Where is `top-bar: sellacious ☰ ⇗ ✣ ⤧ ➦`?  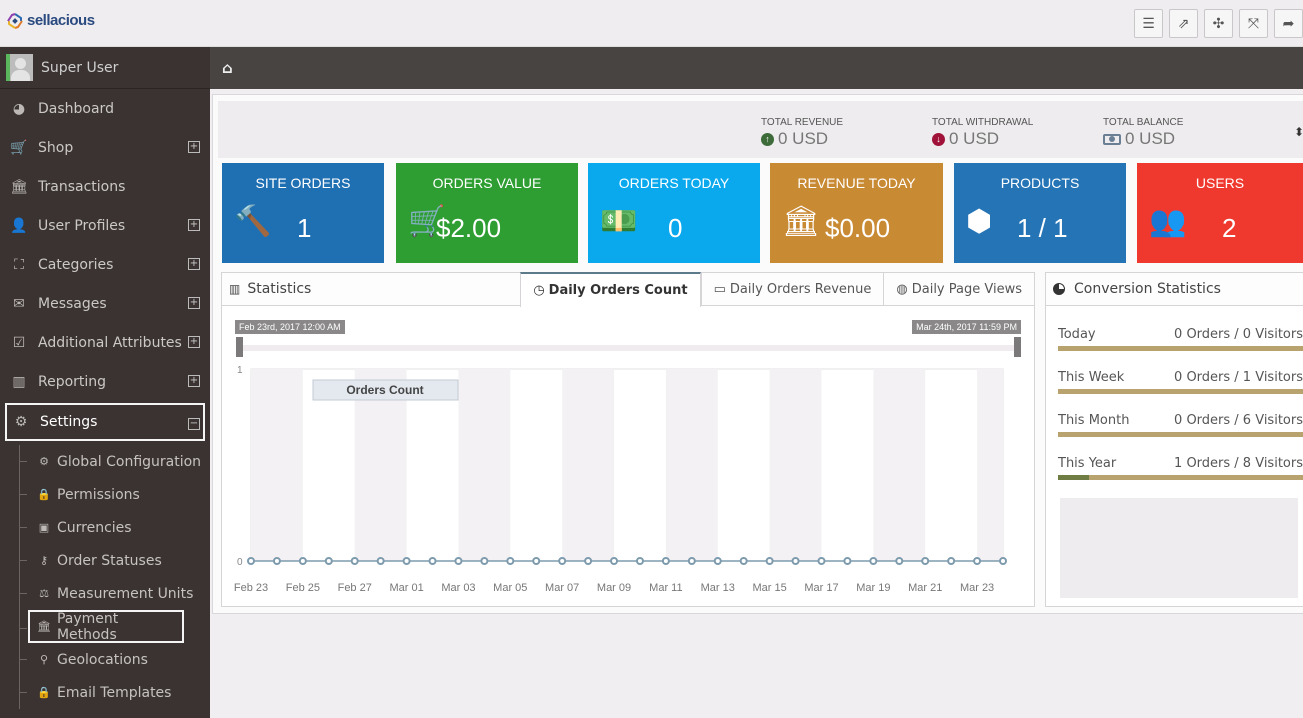 top-bar: sellacious ☰ ⇗ ✣ ⤧ ➦ is located at coordinates (651, 23).